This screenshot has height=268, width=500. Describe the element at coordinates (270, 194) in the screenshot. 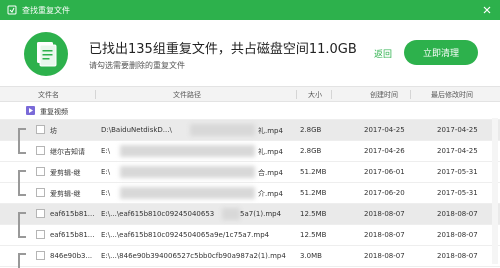

I see `file-path-tail: 介.mp4` at that location.